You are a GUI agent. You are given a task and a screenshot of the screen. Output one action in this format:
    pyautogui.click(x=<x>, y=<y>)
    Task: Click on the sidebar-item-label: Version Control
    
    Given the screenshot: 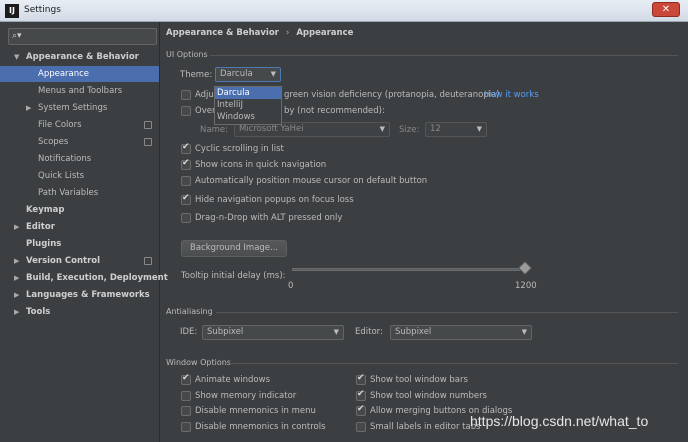 What is the action you would take?
    pyautogui.click(x=63, y=261)
    